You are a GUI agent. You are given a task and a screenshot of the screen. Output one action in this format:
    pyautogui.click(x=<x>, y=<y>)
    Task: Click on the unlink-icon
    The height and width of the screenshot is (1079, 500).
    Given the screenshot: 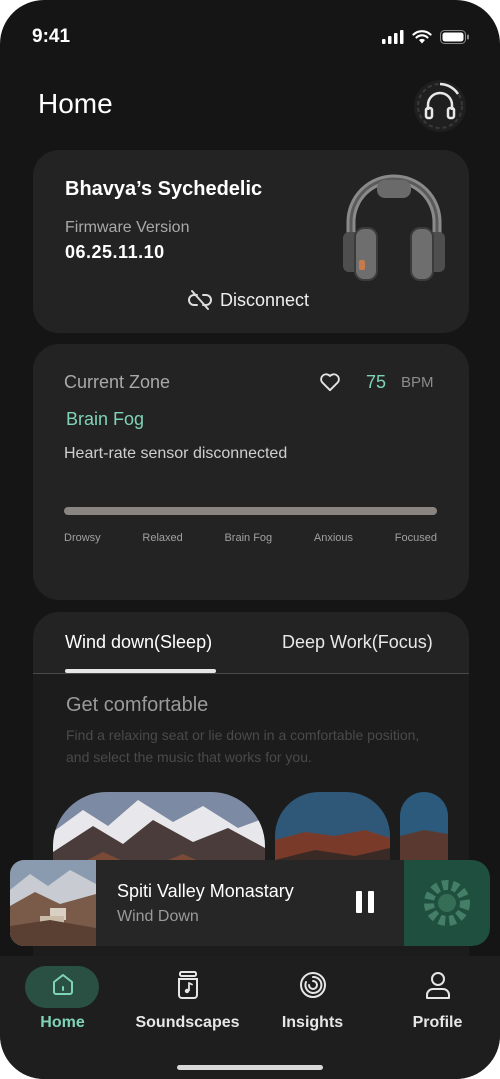 What is the action you would take?
    pyautogui.click(x=200, y=300)
    